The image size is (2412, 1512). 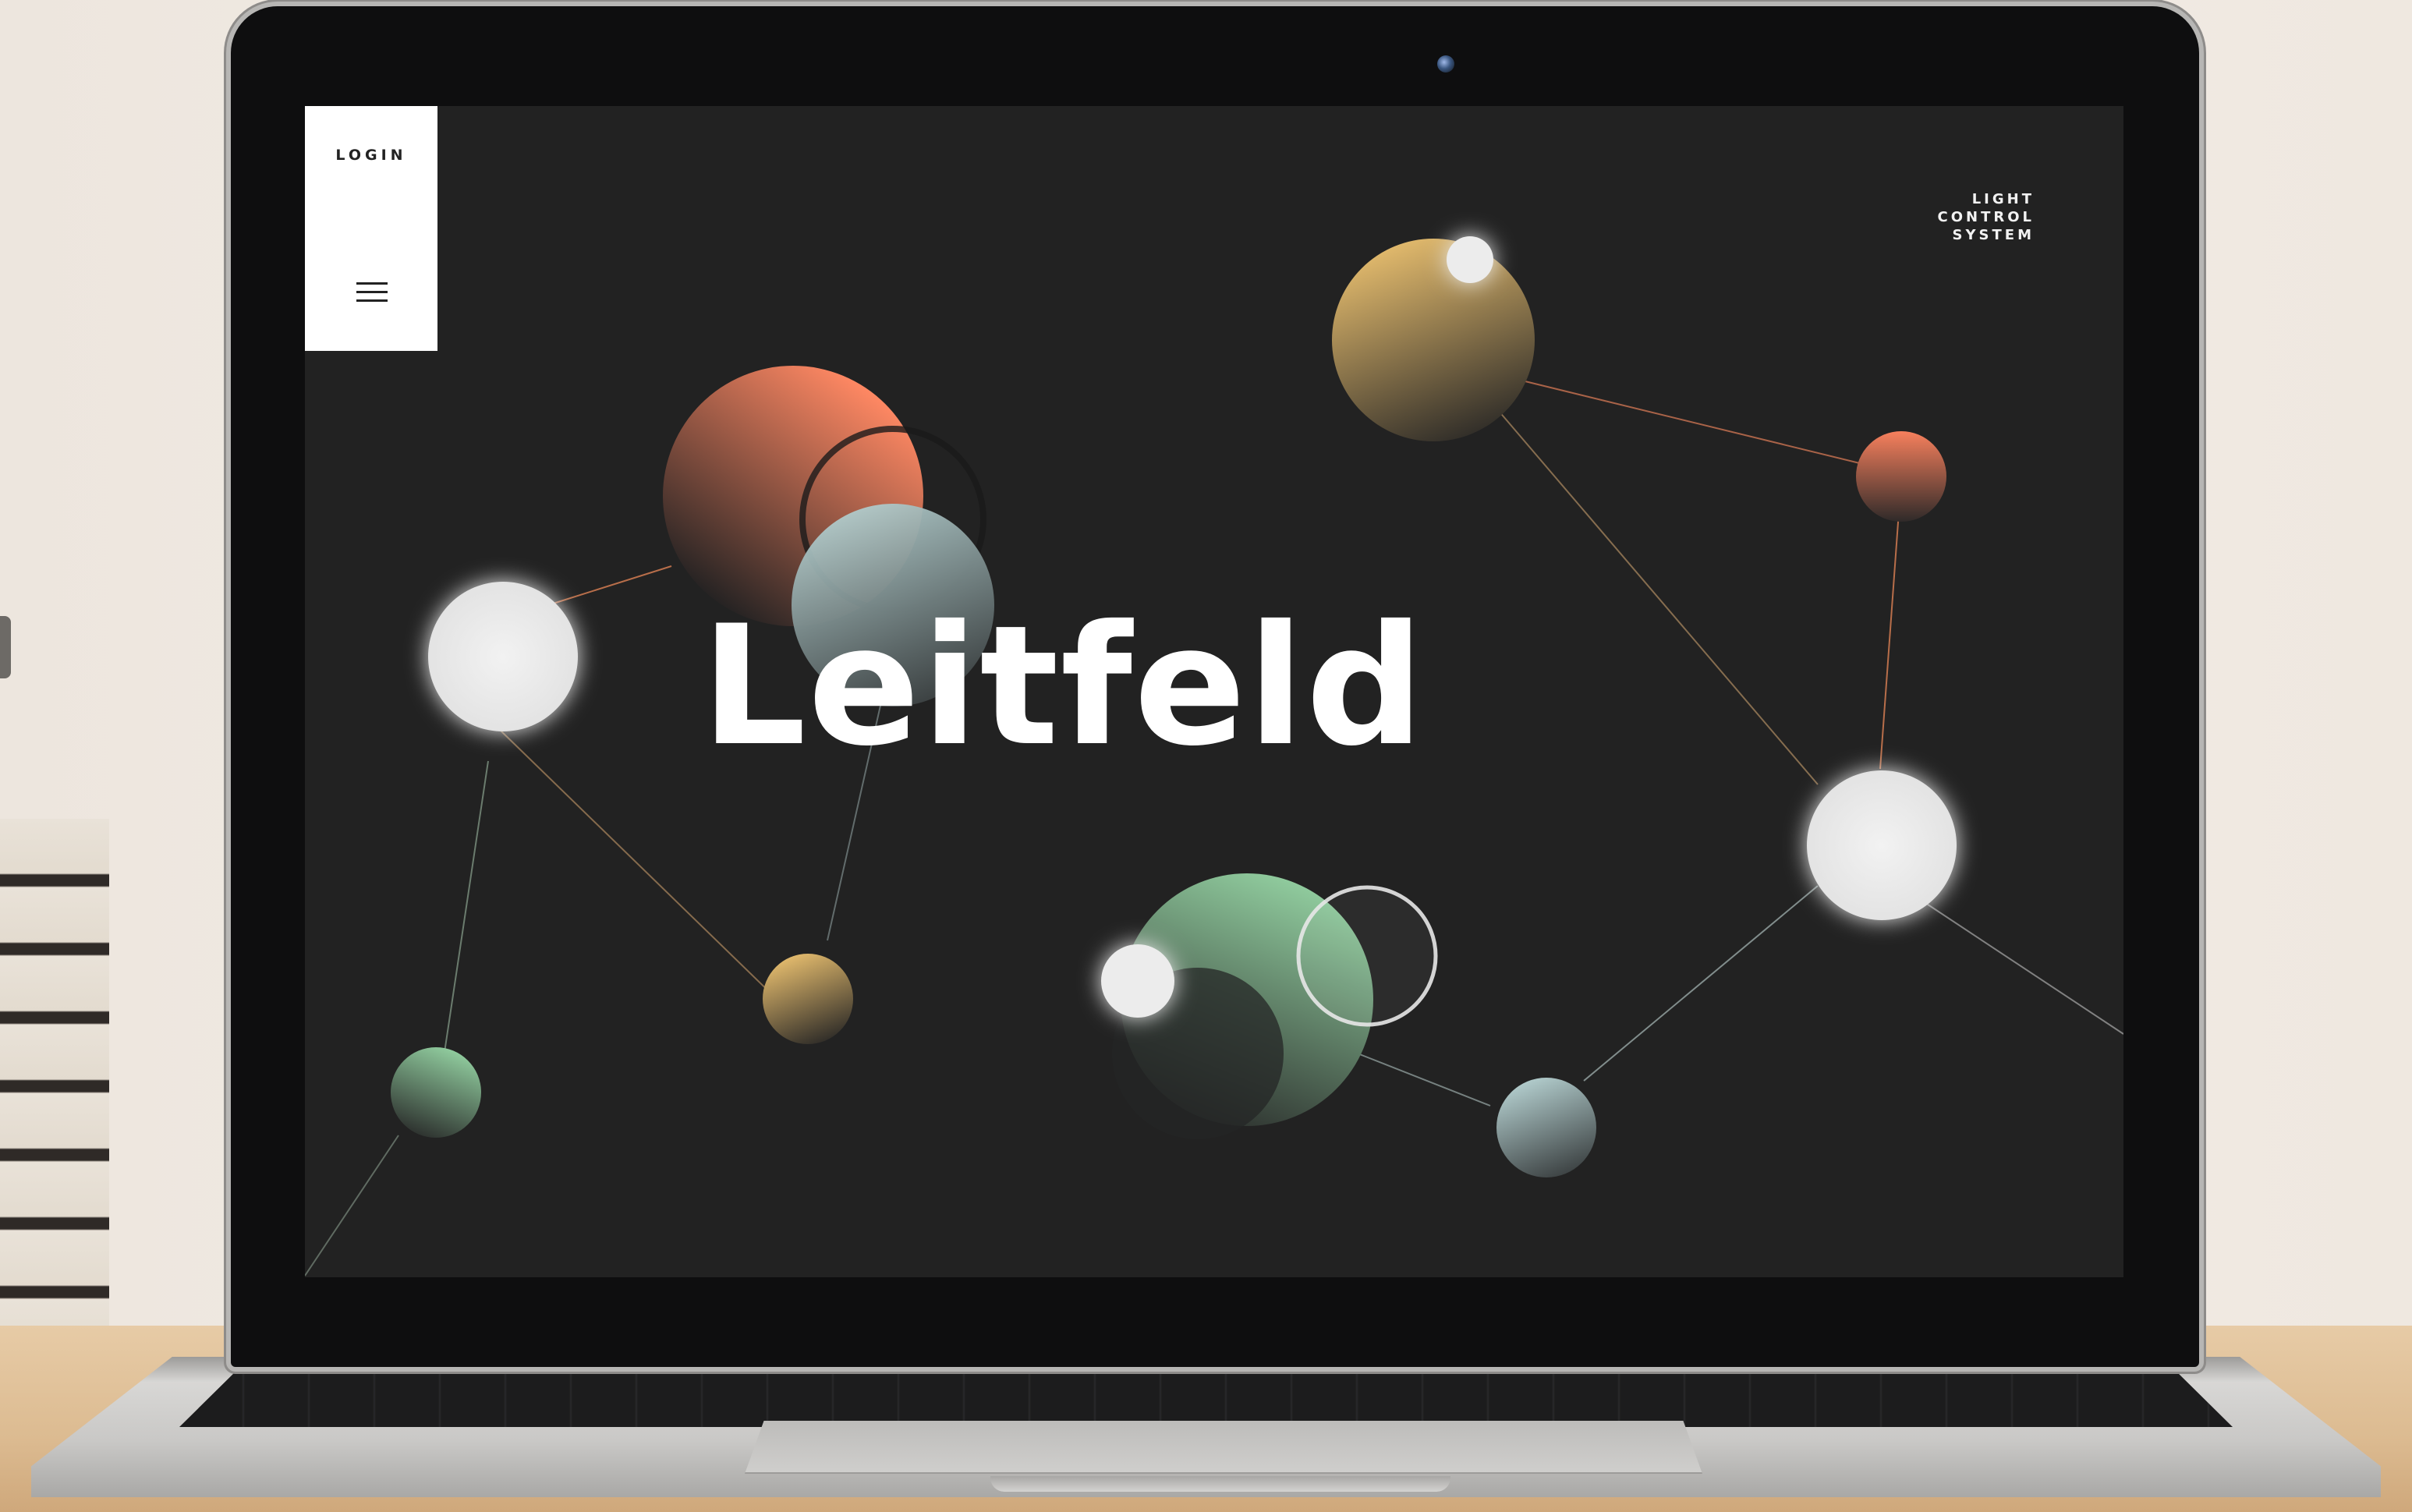 What do you see at coordinates (5, 647) in the screenshot?
I see `wall-fixture` at bounding box center [5, 647].